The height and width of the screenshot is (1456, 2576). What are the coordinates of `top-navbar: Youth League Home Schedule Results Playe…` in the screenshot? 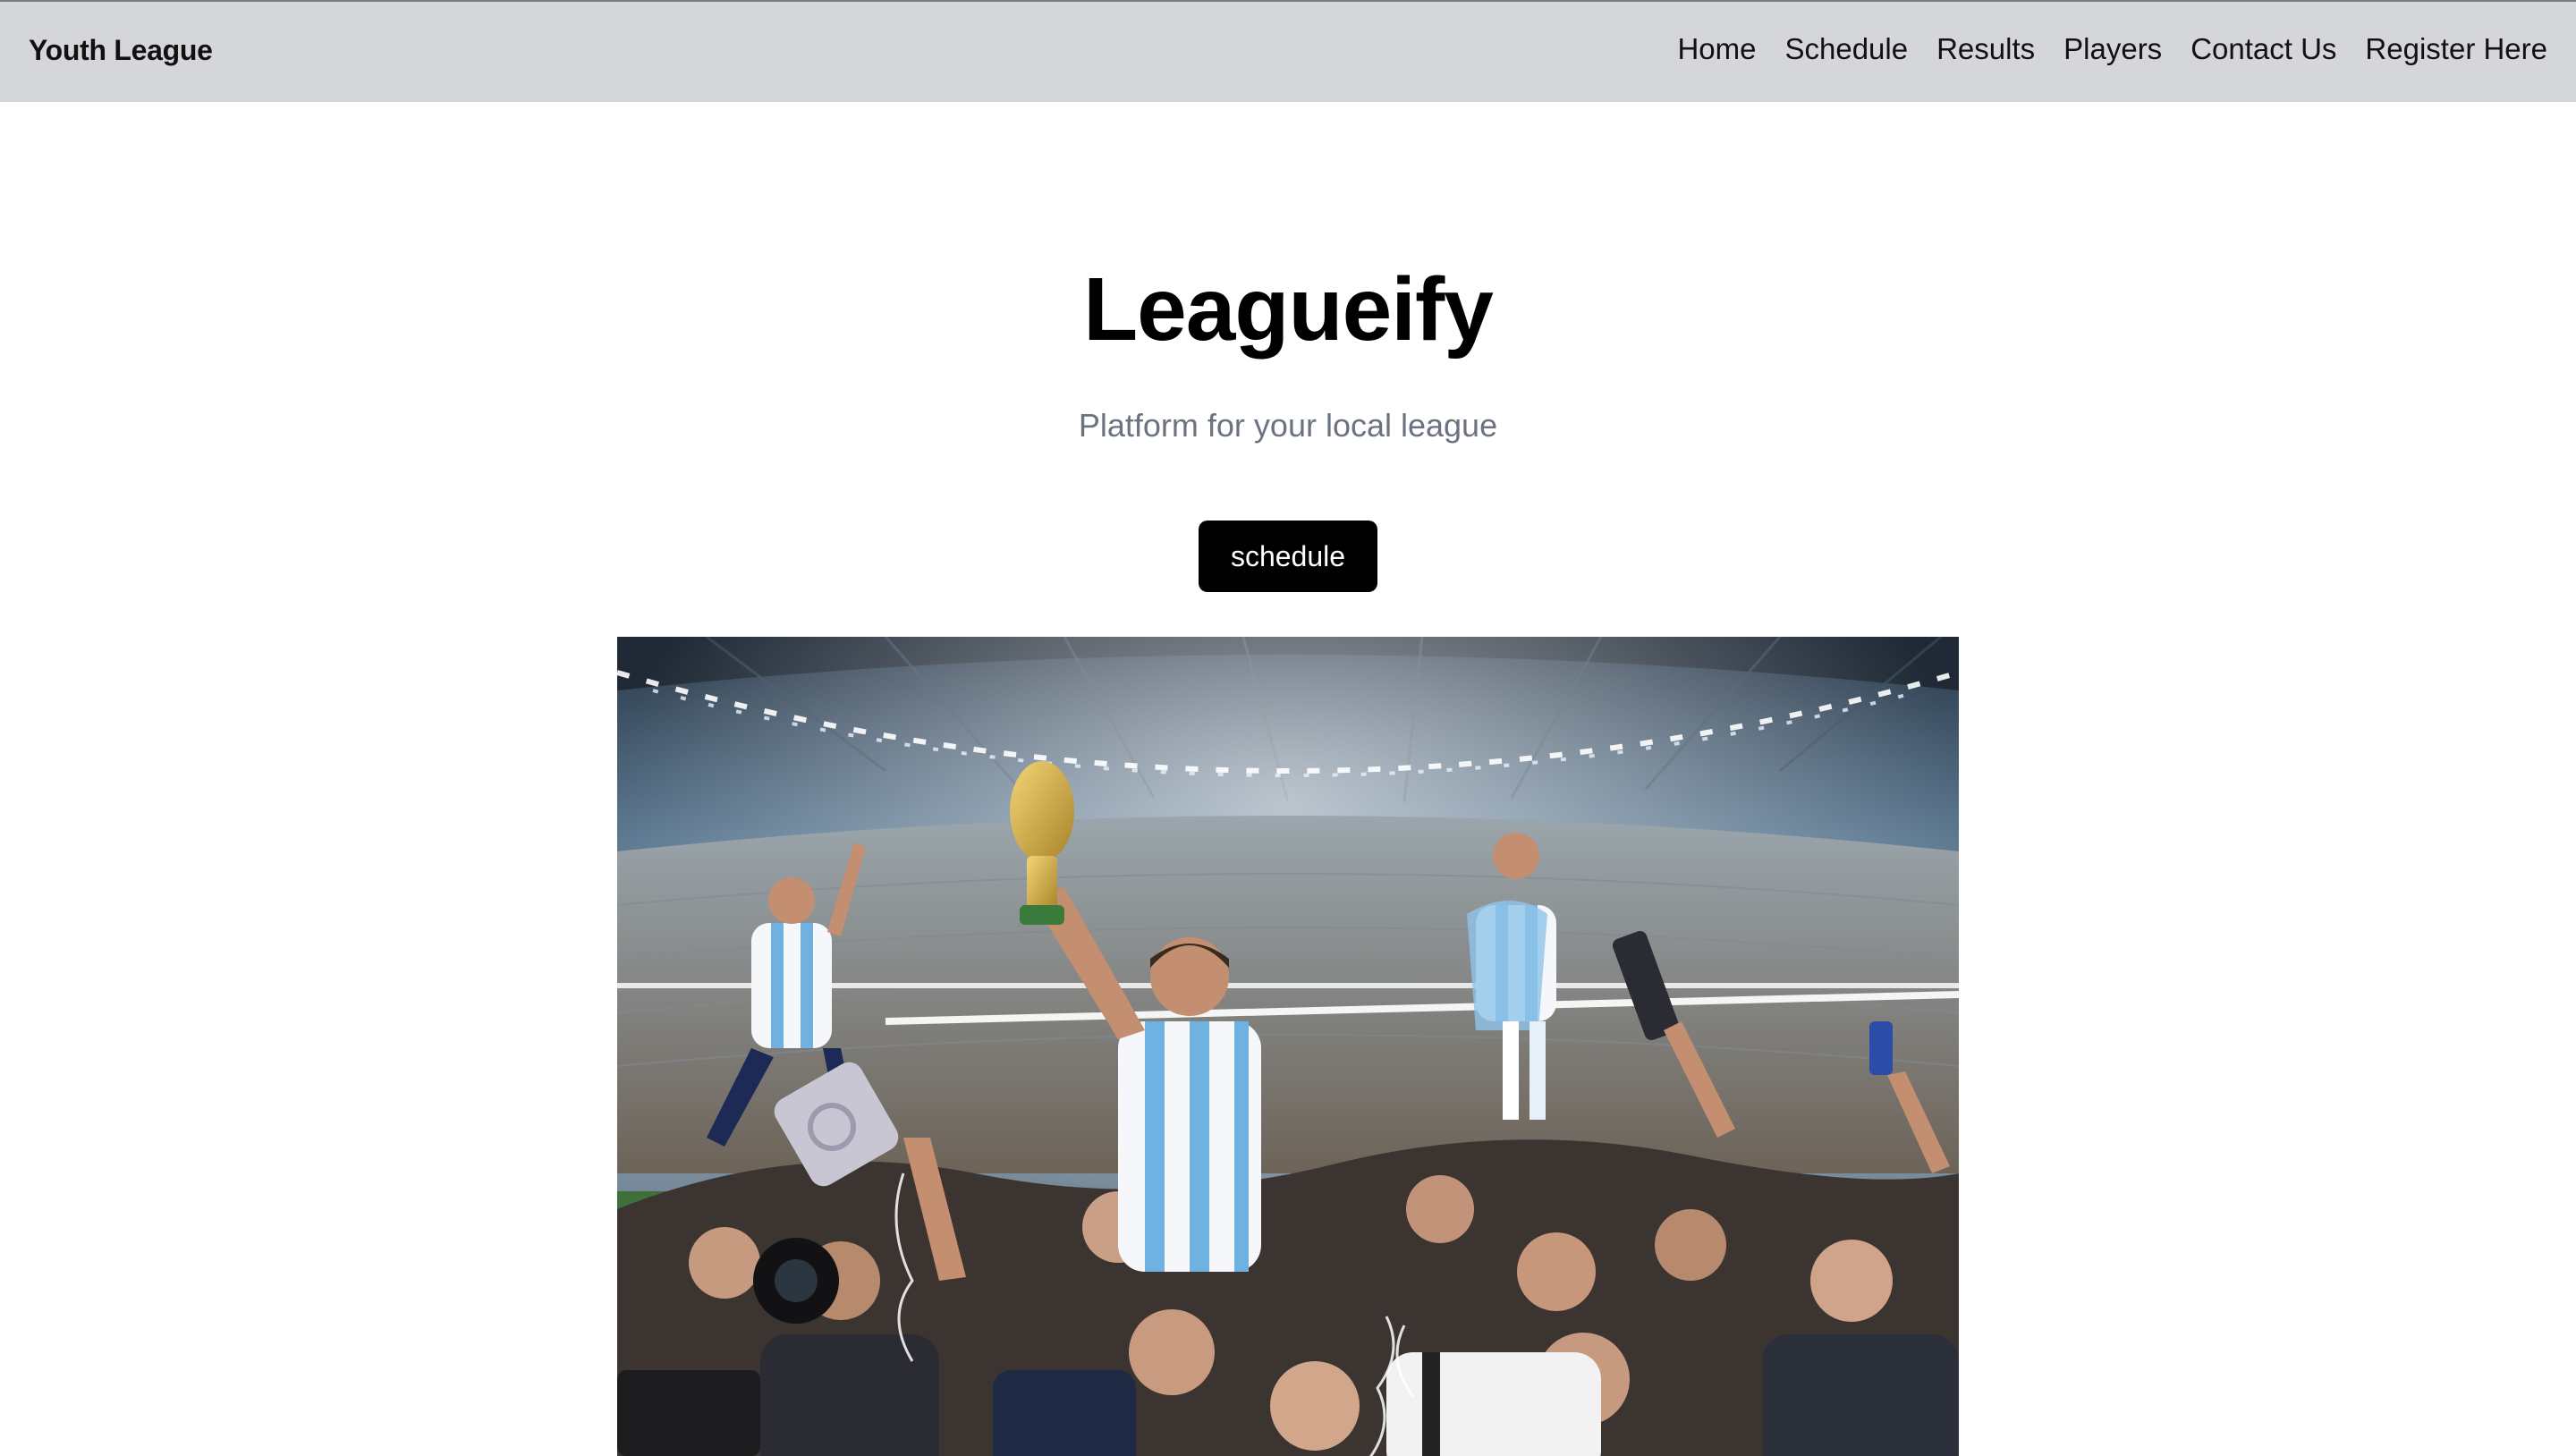 It's located at (1288, 51).